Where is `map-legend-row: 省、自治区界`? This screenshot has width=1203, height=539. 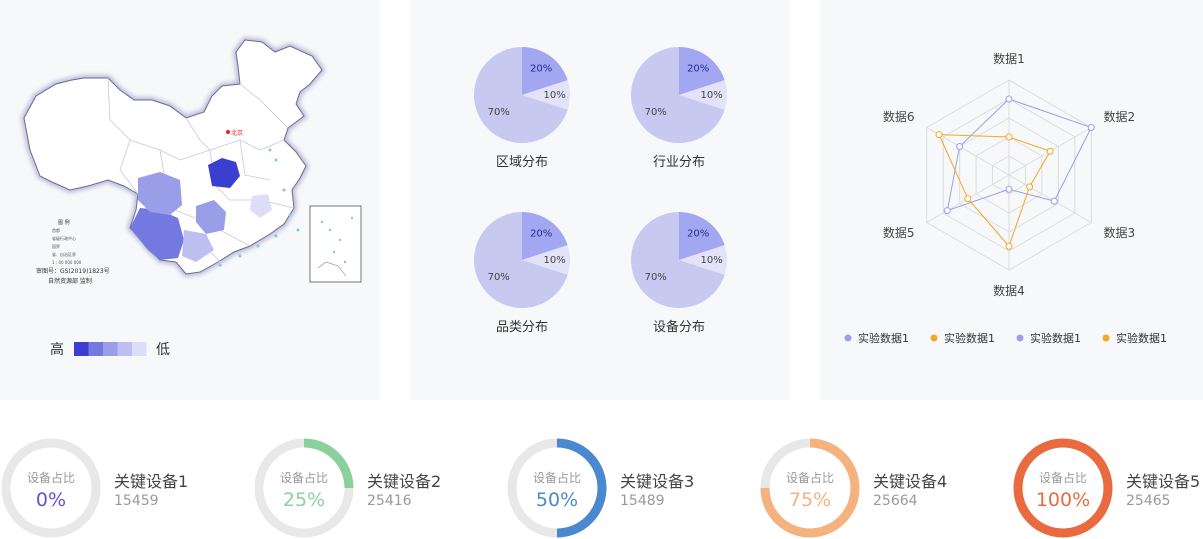
map-legend-row: 省、自治区界 is located at coordinates (64, 254).